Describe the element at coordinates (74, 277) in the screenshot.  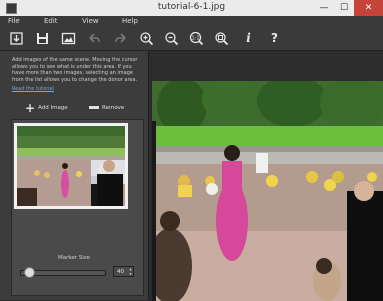
I see `marker-size-control: Marker Size 40 ▲ ▼` at that location.